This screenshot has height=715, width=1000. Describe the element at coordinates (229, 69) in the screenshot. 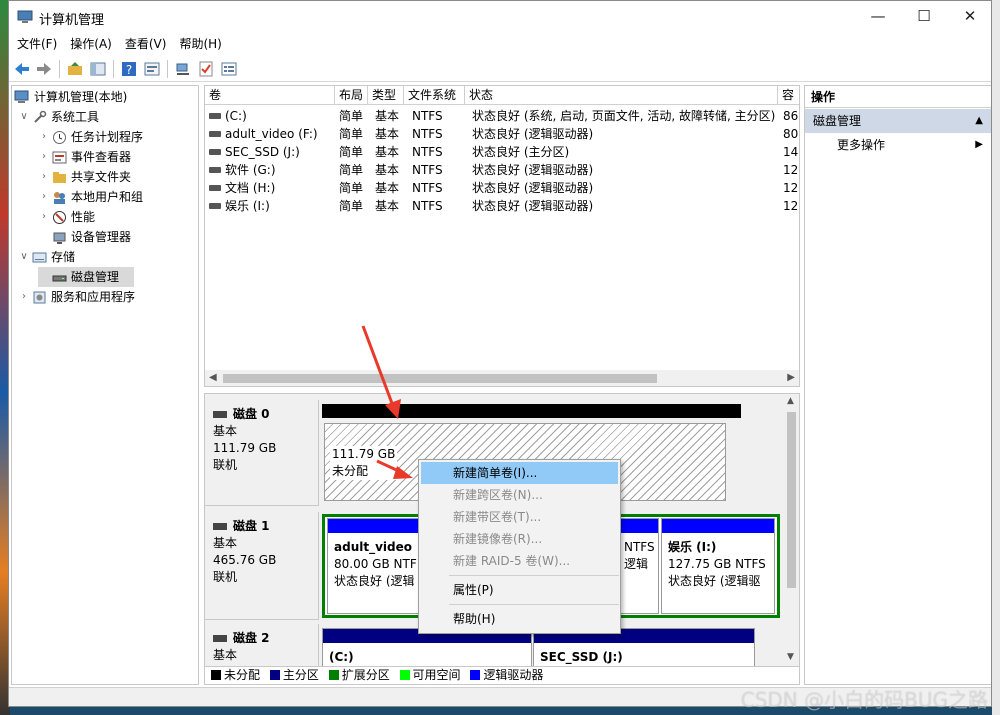

I see `view-details-icon` at that location.